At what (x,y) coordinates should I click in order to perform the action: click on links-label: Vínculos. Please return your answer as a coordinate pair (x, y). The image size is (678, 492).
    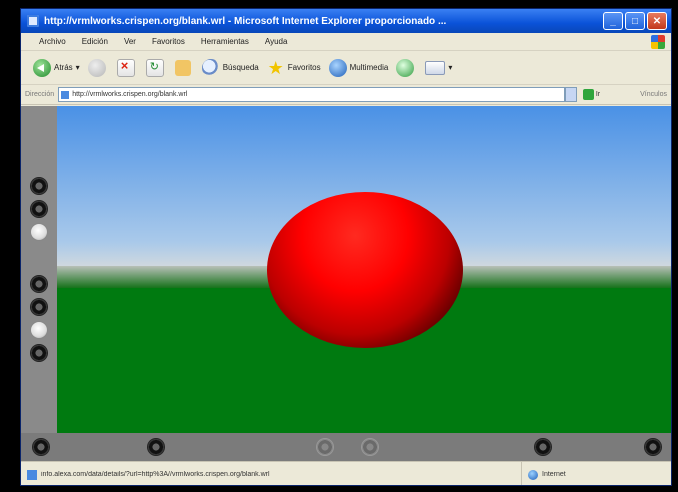
    Looking at the image, I should click on (653, 94).